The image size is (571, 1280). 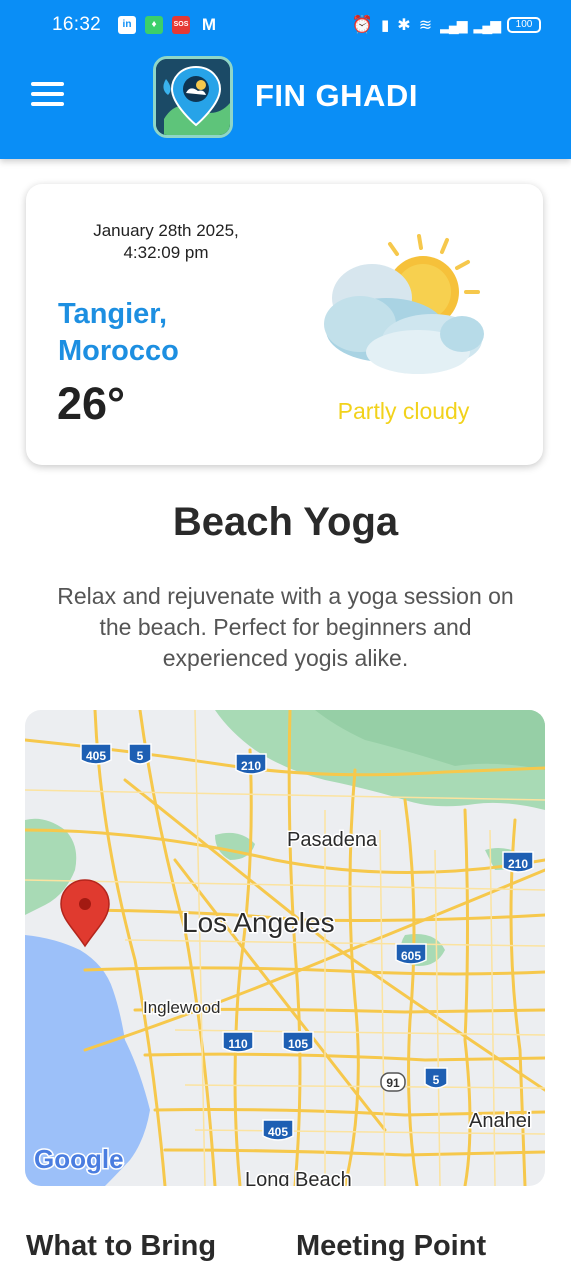 What do you see at coordinates (166, 252) in the screenshot?
I see `time-line: 4:32:09 pm` at bounding box center [166, 252].